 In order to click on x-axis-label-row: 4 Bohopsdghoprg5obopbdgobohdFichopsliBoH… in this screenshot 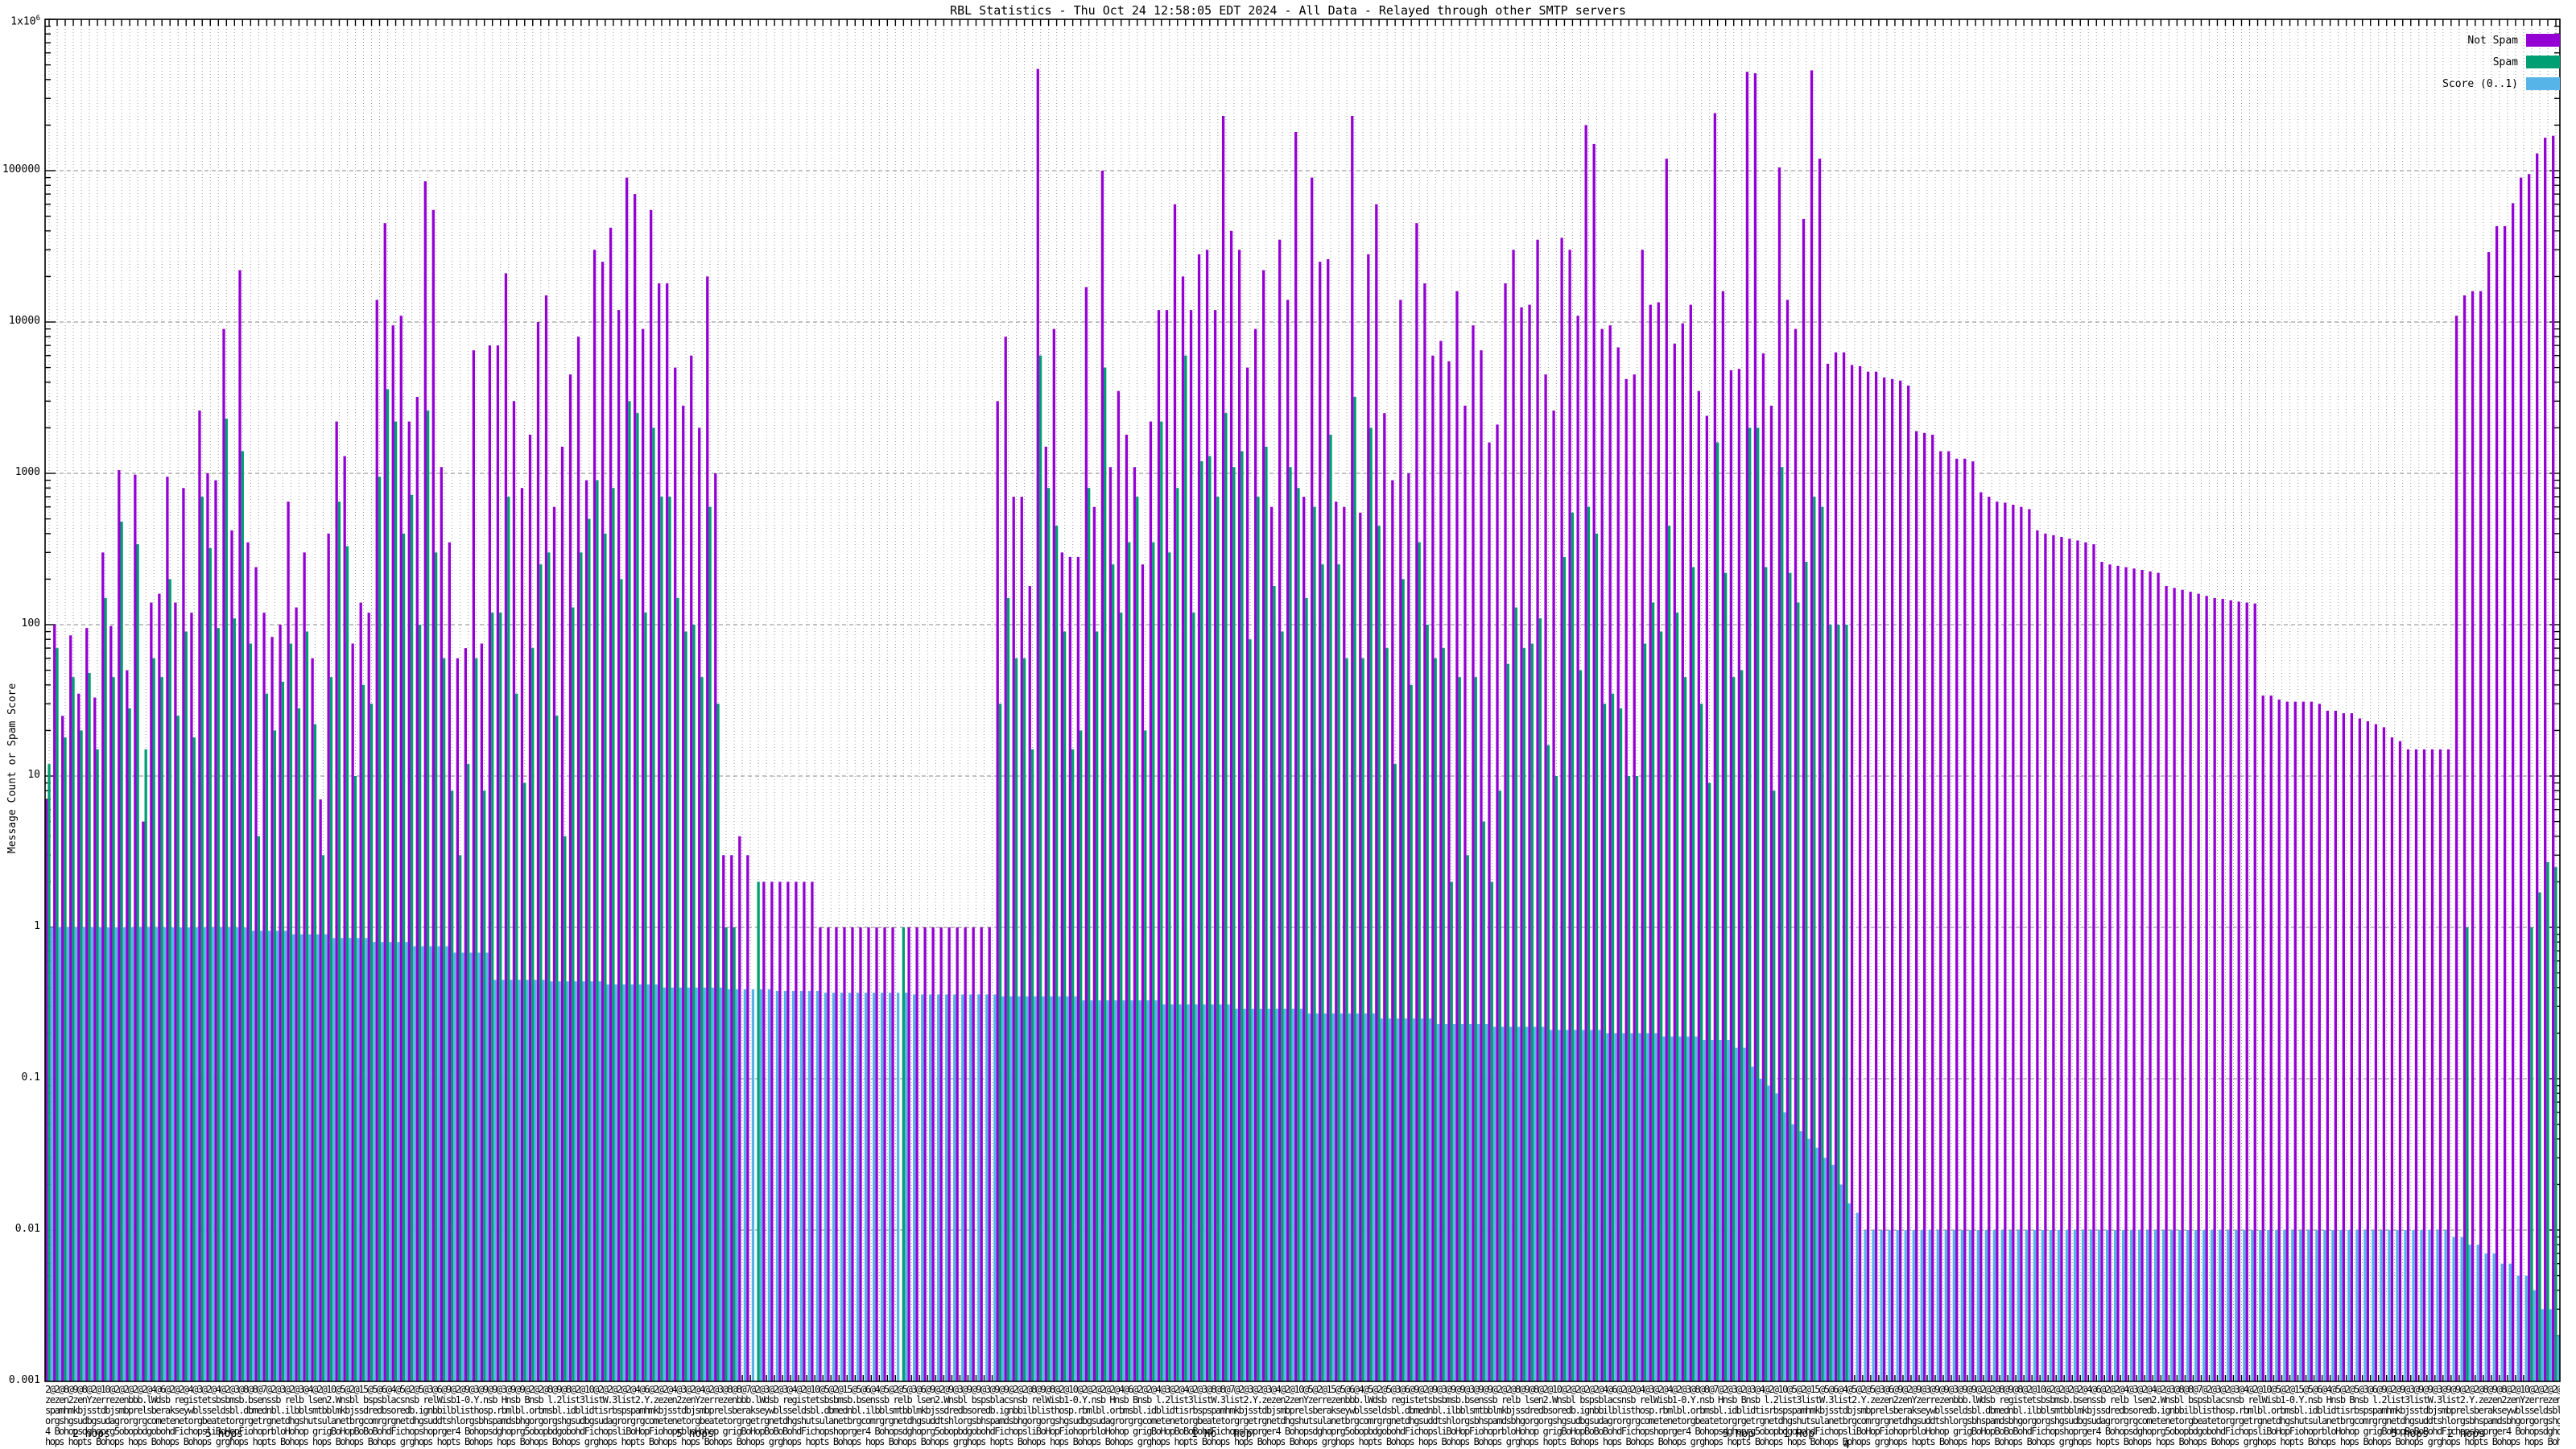, I will do `click(1302, 1431)`.